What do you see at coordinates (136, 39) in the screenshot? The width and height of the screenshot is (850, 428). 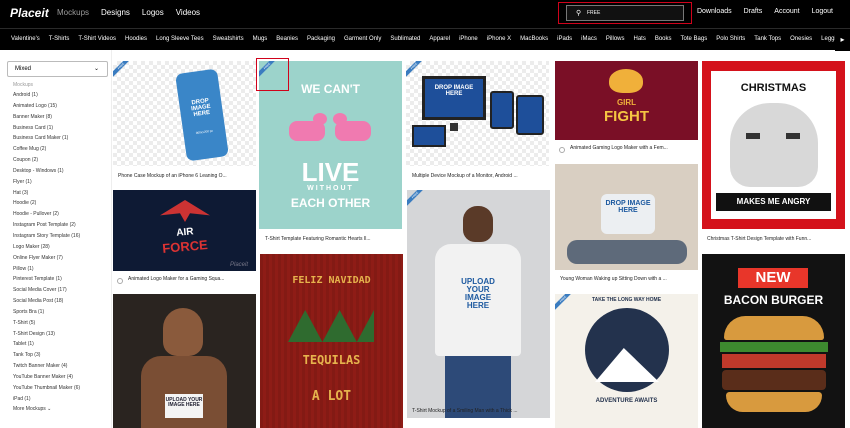 I see `category-link: Hoodies` at bounding box center [136, 39].